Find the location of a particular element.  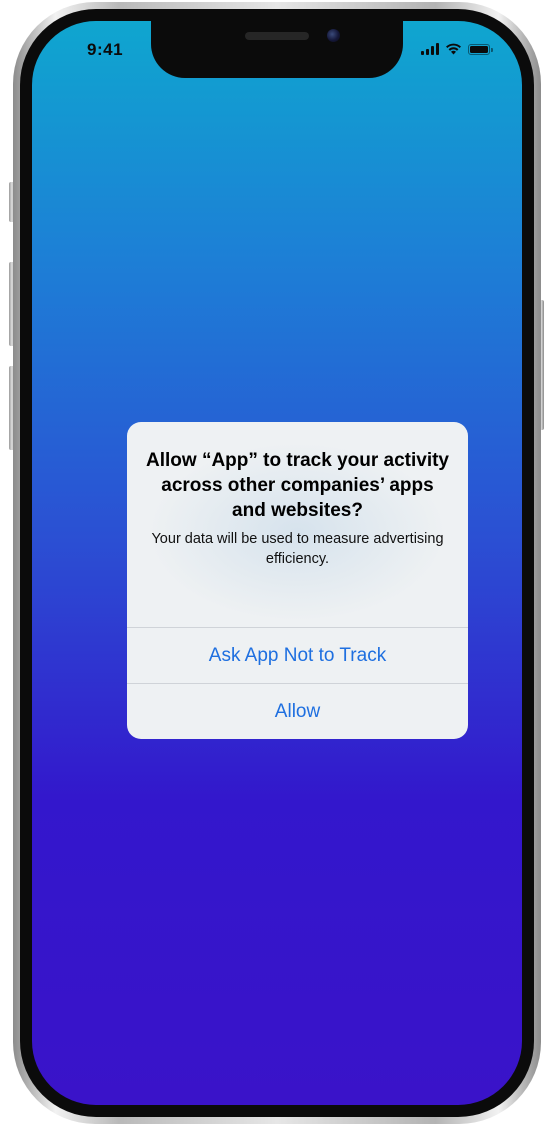

front-camera-icon is located at coordinates (333, 35).